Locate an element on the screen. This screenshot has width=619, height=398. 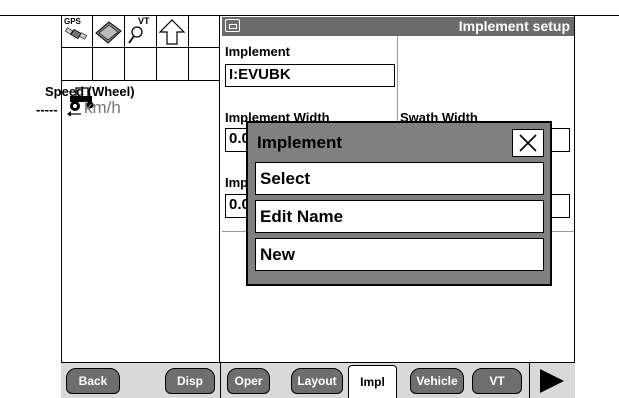
dialog-title: Implement is located at coordinates (300, 142).